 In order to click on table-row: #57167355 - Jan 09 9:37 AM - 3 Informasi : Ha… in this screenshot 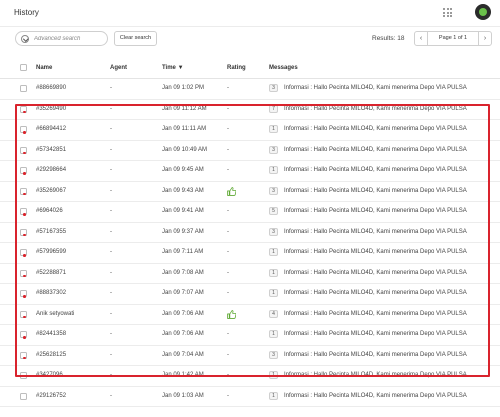, I will do `click(250, 233)`.